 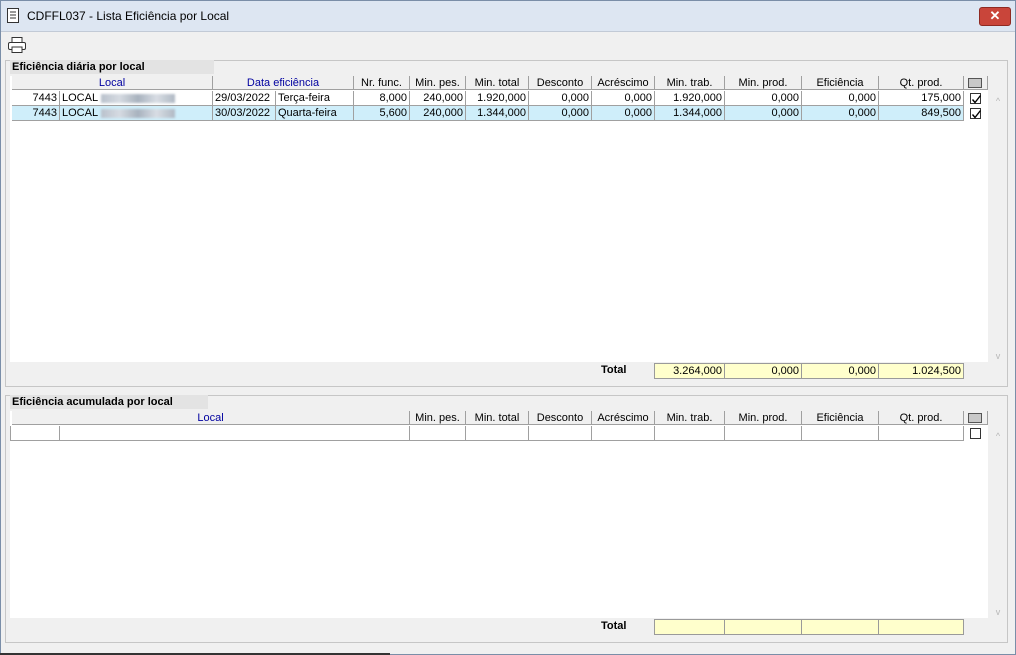 I want to click on daily-total-eficiencia: 0,000, so click(x=840, y=371).